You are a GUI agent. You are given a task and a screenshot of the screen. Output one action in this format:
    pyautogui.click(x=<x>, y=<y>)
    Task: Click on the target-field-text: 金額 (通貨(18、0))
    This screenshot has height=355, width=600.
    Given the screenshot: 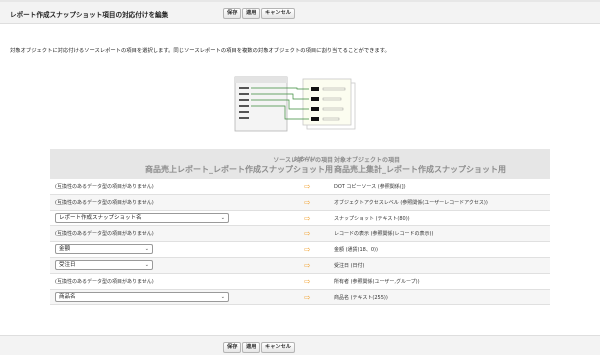 What is the action you would take?
    pyautogui.click(x=356, y=250)
    